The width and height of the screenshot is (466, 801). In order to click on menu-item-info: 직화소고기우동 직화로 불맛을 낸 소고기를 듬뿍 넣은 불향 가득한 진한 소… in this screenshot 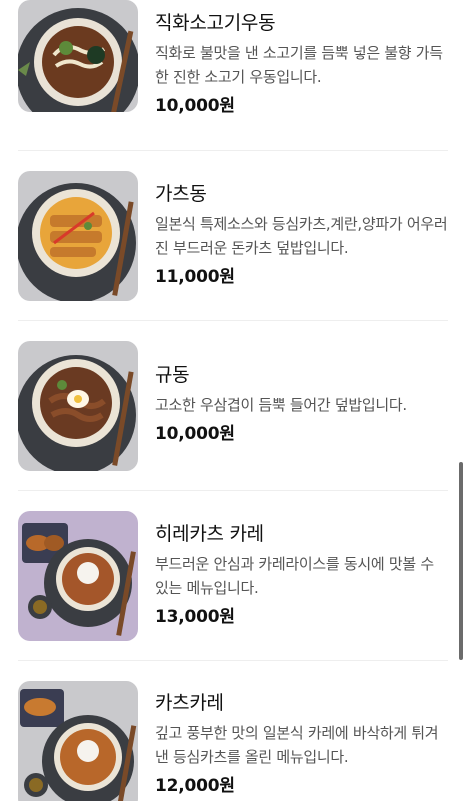, I will do `click(301, 64)`.